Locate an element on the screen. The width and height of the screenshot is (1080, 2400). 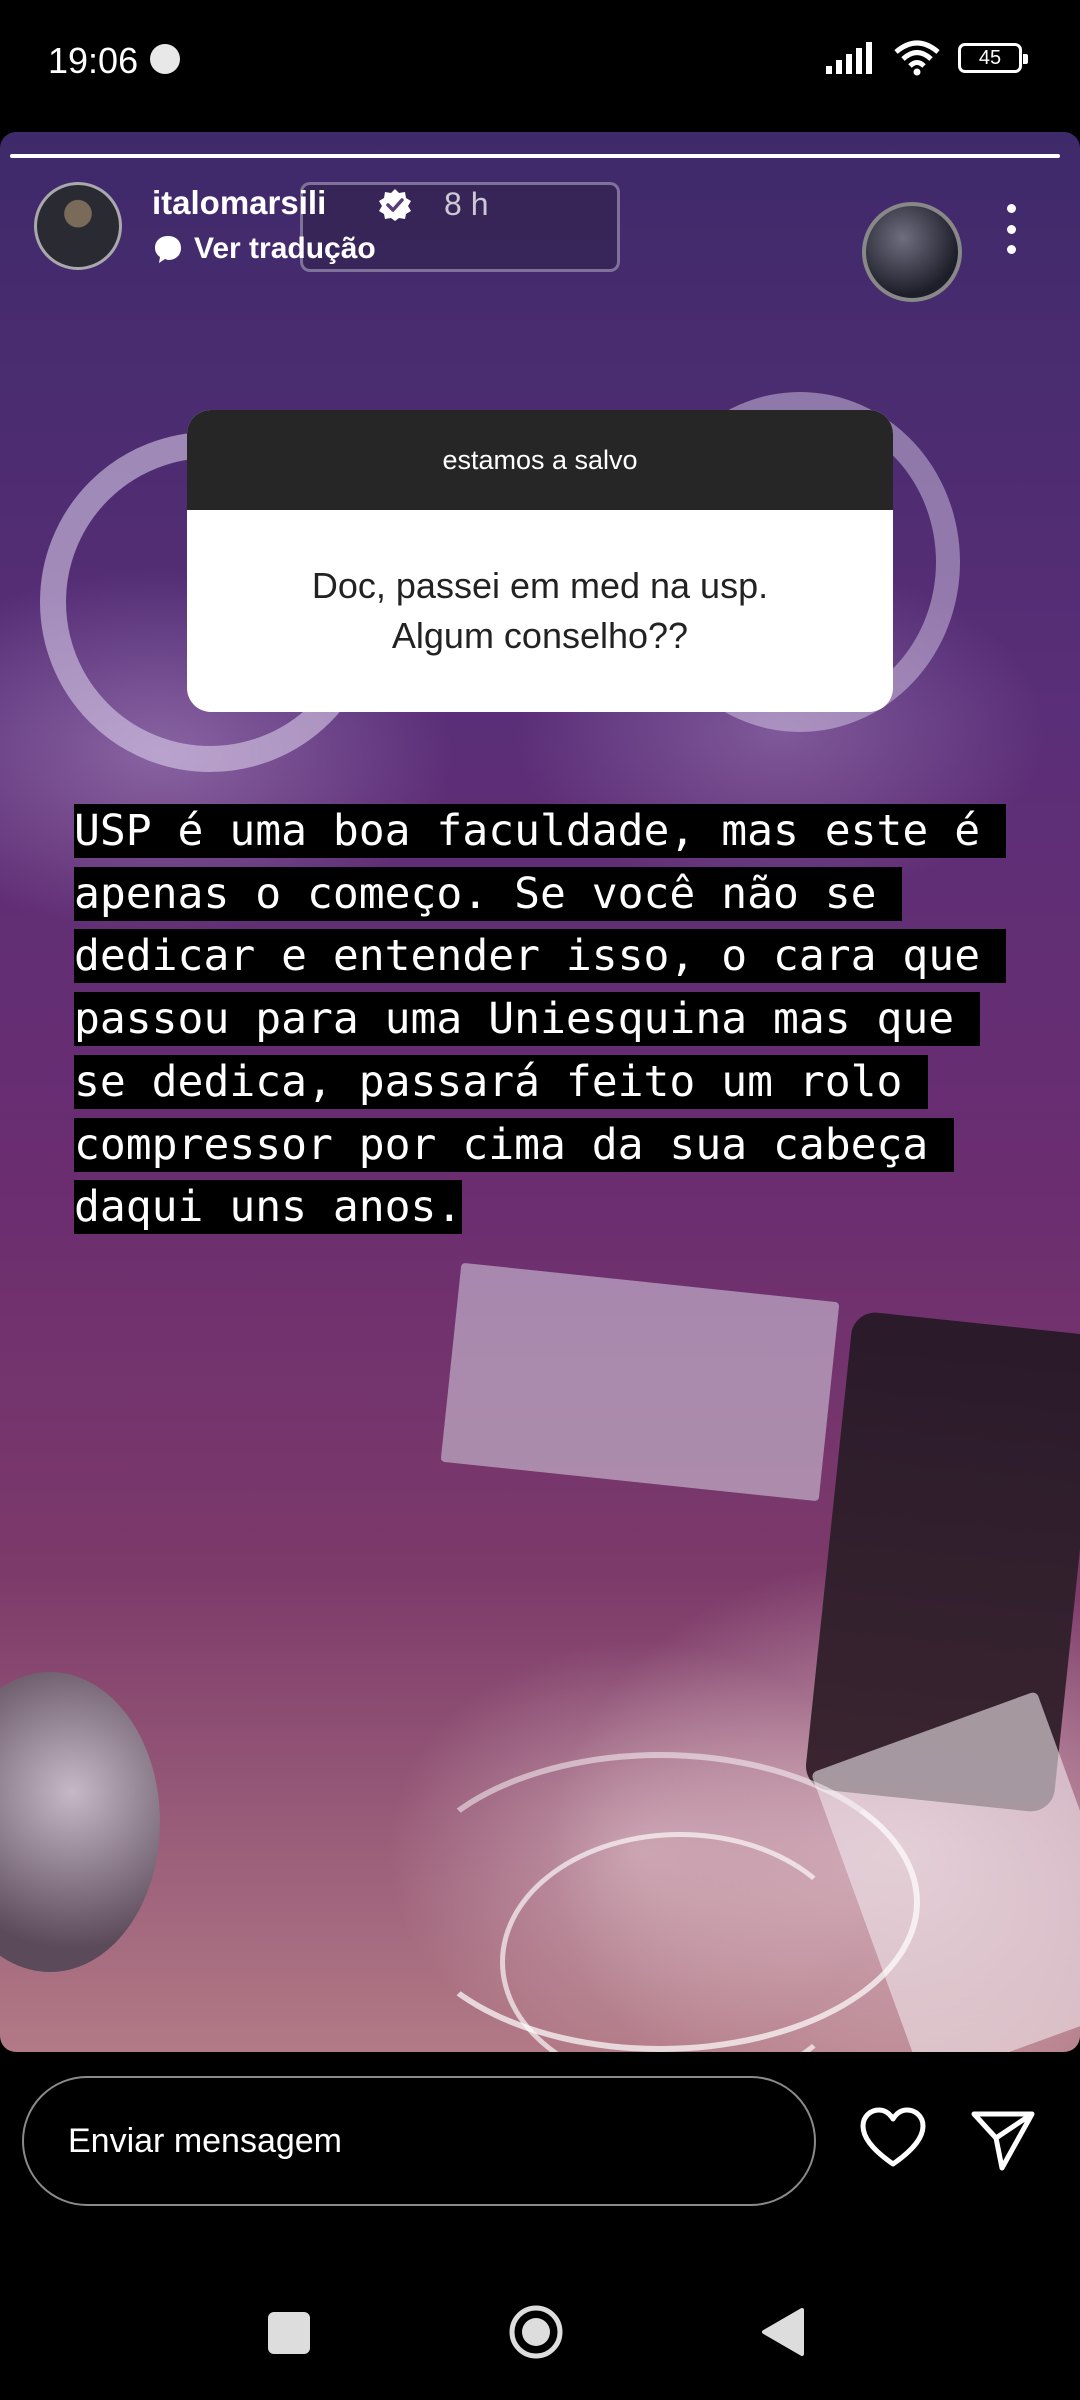
wifi-icon is located at coordinates (917, 58).